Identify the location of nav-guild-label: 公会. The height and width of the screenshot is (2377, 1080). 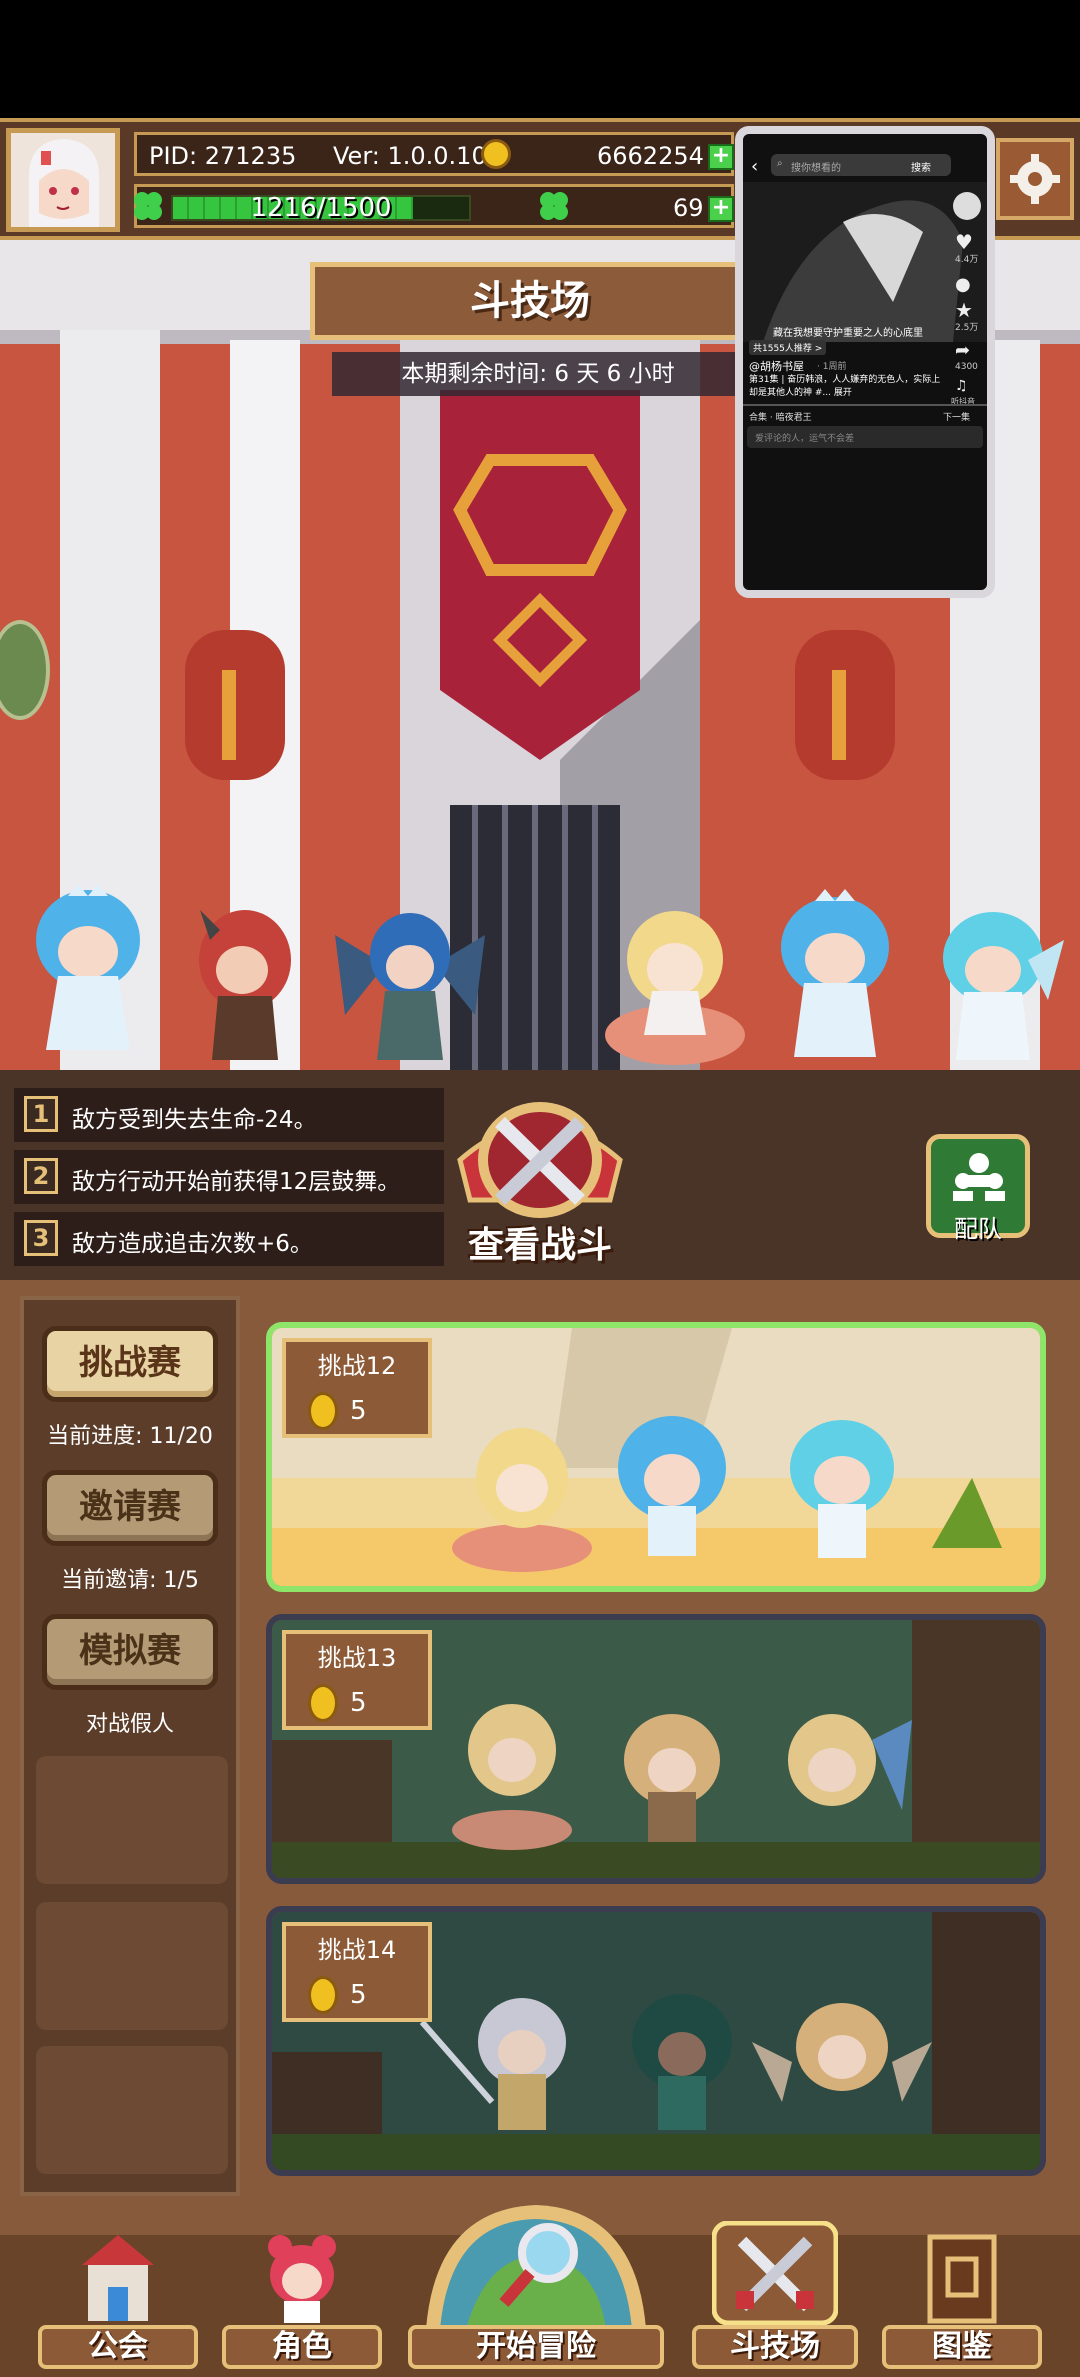
(118, 2347).